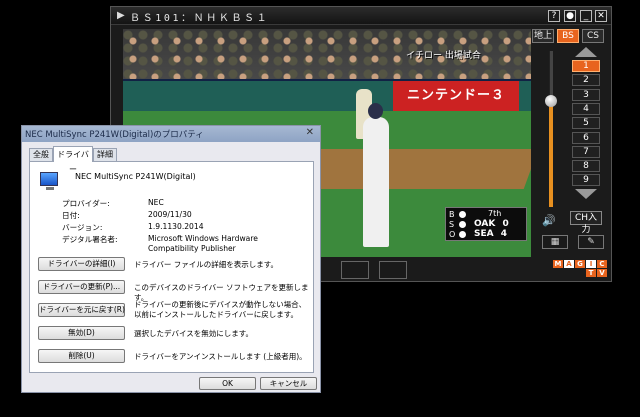 The image size is (640, 417). I want to click on logo-letter: G, so click(580, 264).